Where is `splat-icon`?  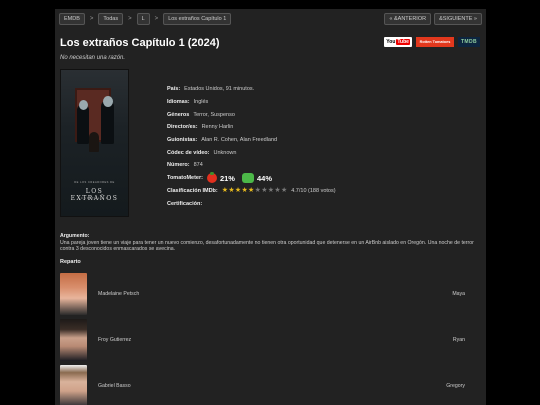 splat-icon is located at coordinates (247, 178).